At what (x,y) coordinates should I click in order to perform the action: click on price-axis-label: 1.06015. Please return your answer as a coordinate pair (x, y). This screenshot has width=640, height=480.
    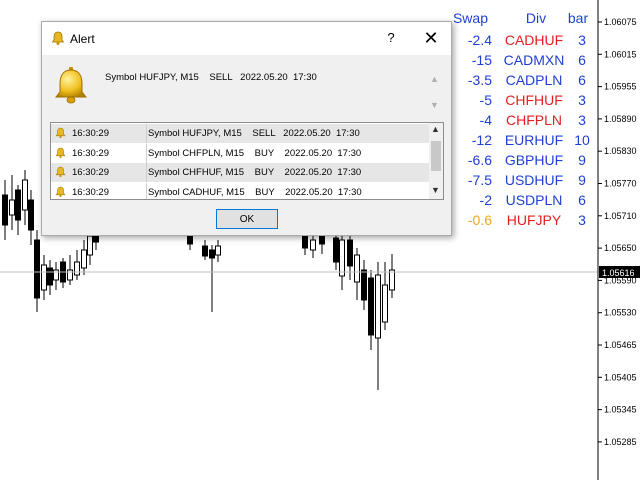
    Looking at the image, I should click on (620, 54).